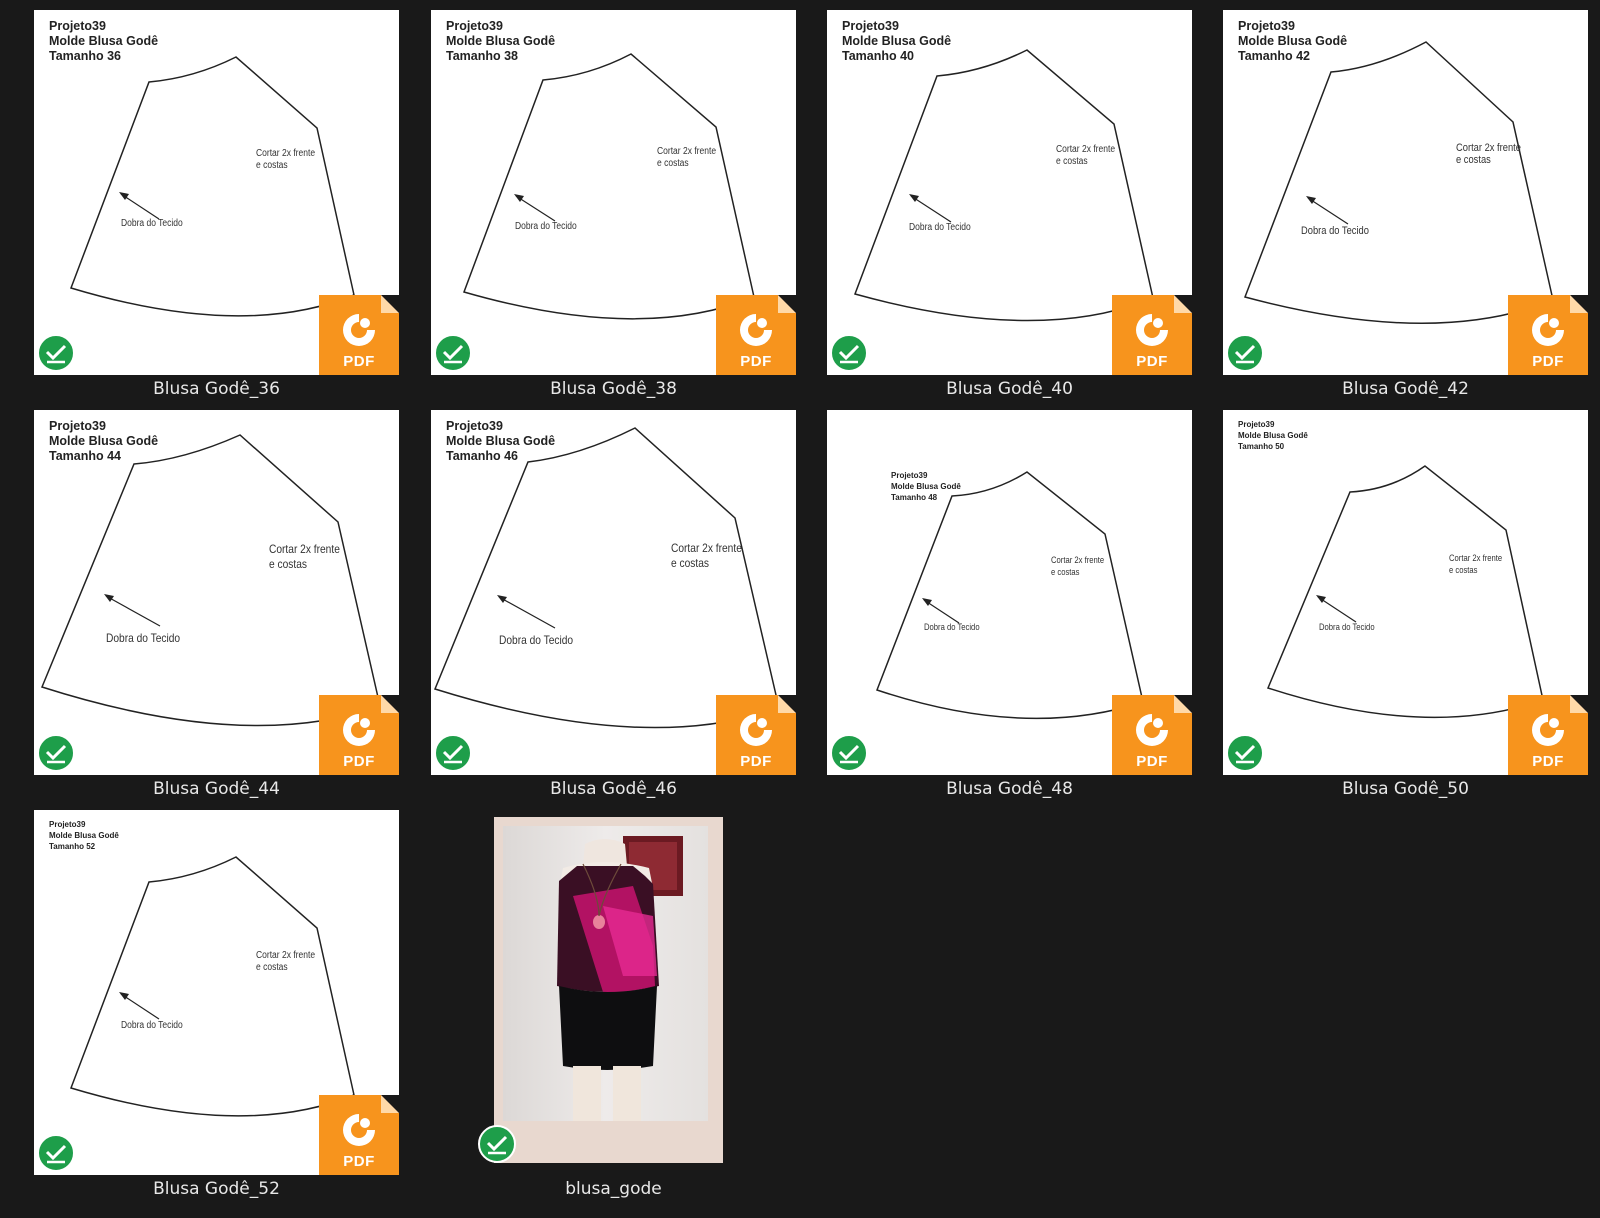 This screenshot has height=1218, width=1600. I want to click on pattern-header: Projeto39 Molde Blusa Godê Tamanho 48, so click(926, 486).